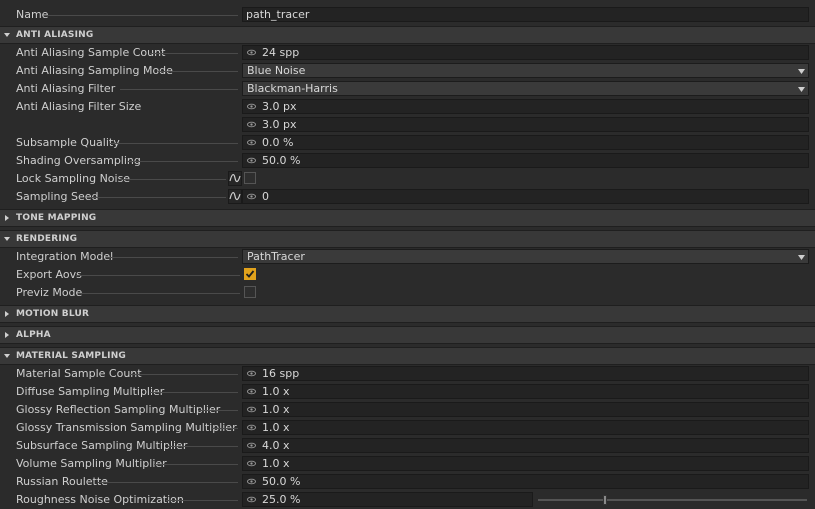 This screenshot has height=509, width=815. Describe the element at coordinates (525, 52) in the screenshot. I see `aa-sample-count-field: 24 spp` at that location.